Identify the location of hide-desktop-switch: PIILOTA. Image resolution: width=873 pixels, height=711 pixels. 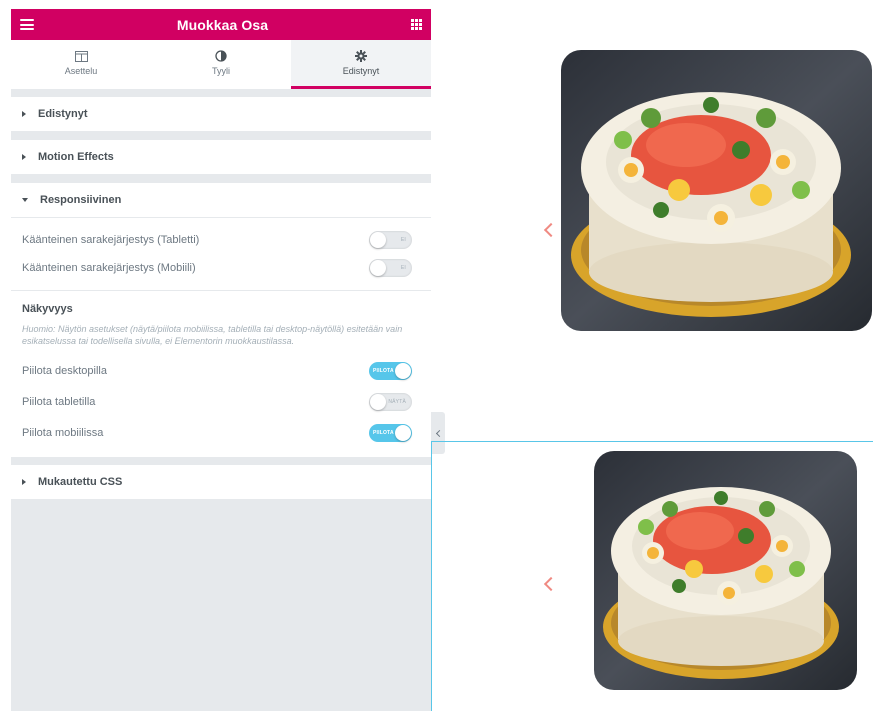
(390, 370).